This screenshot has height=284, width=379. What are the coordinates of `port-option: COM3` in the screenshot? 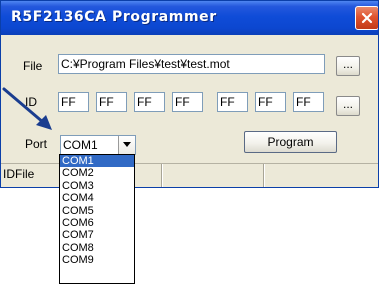 It's located at (97, 186).